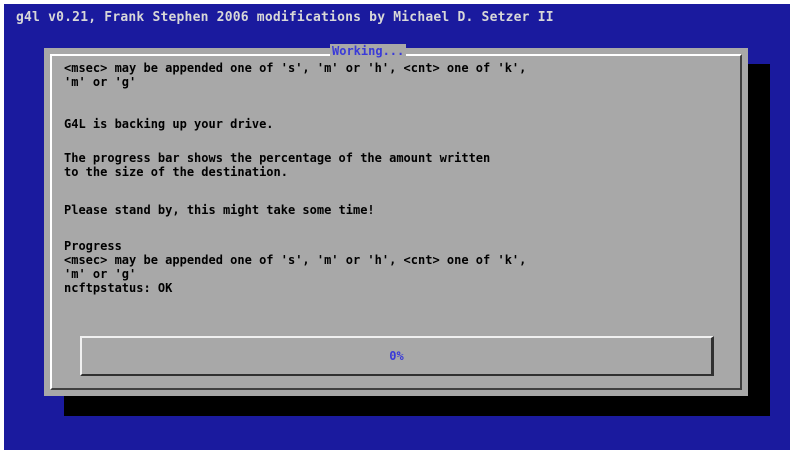 The image size is (794, 452). I want to click on message-line-appended-options-2-cont: 'm' or 'g', so click(100, 274).